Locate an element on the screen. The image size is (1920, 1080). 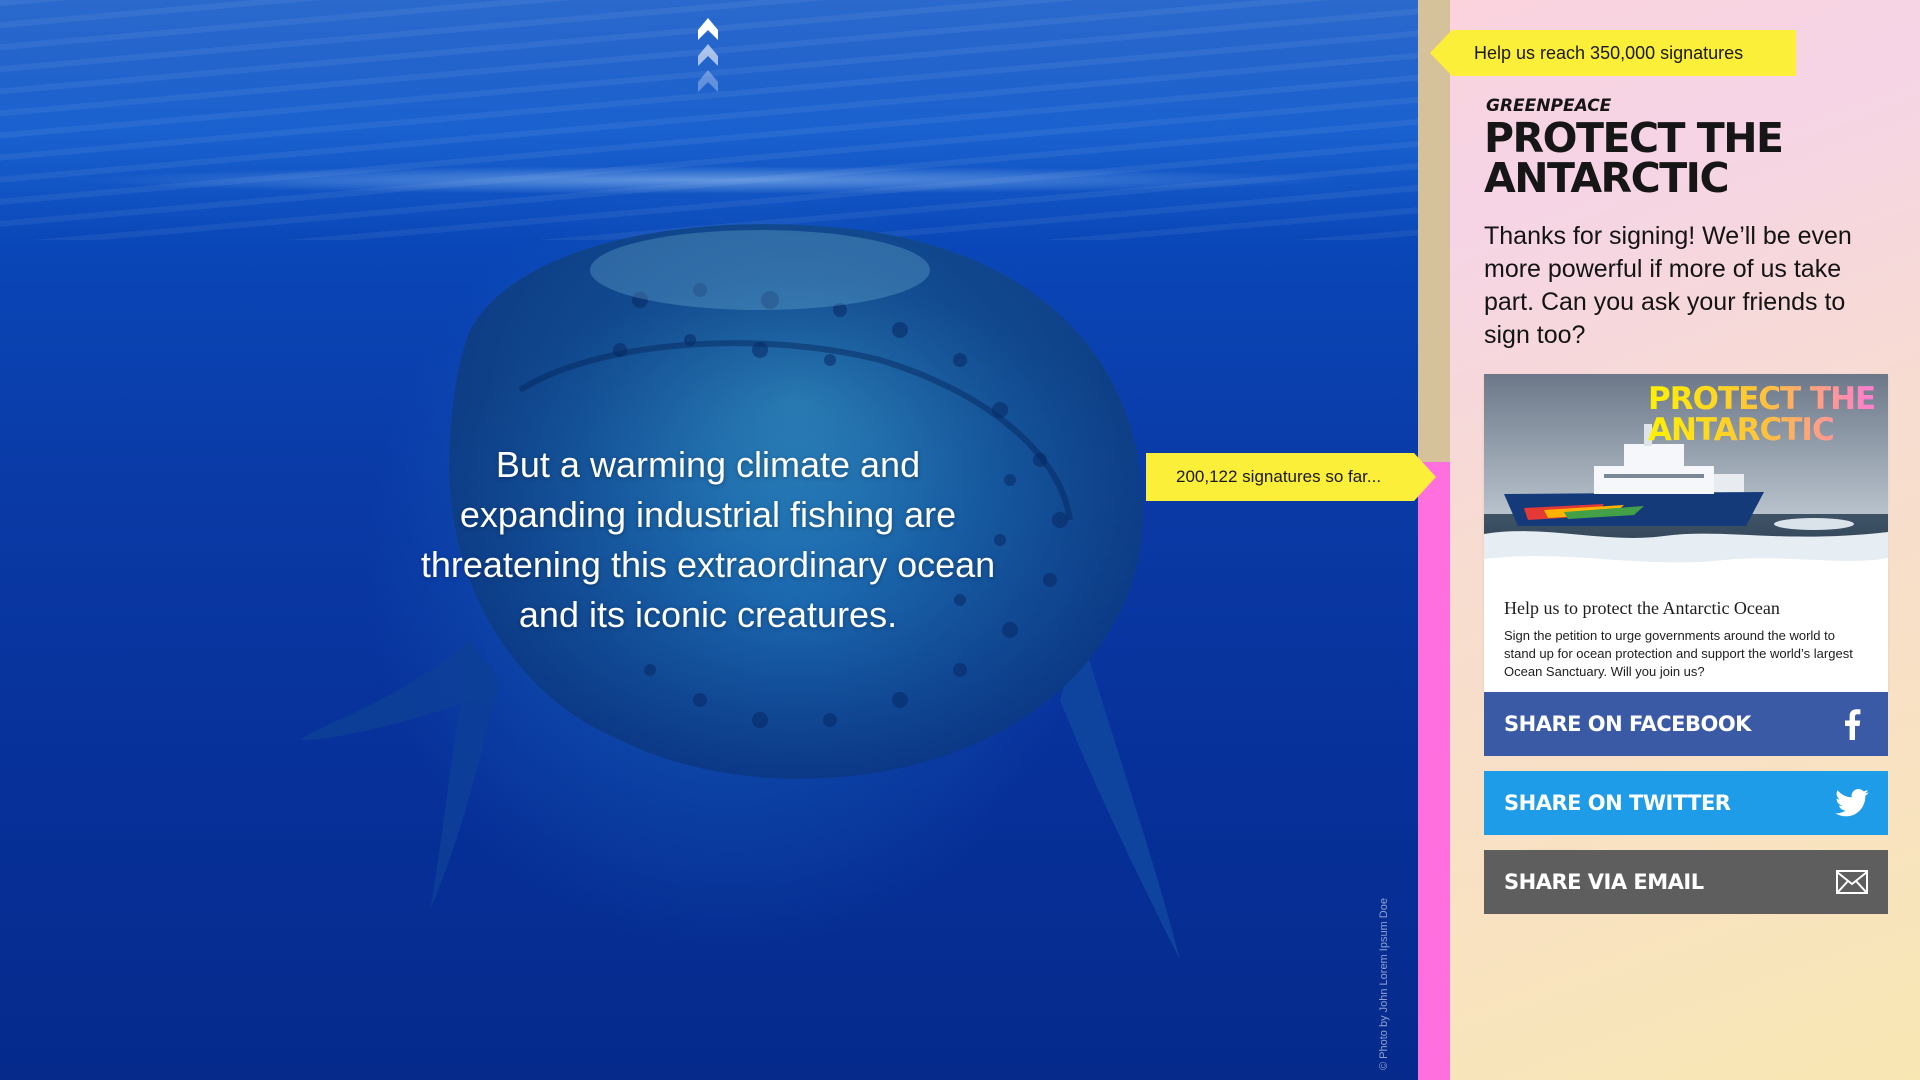
greenpeace-logo: GREENPEACE is located at coordinates (1549, 106).